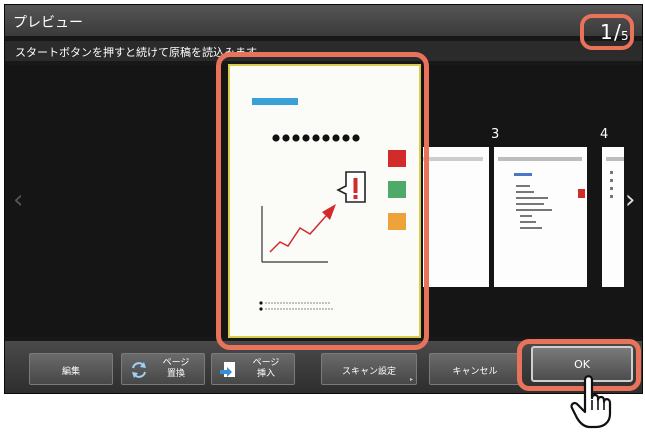  I want to click on ok-button-label: OK, so click(582, 364).